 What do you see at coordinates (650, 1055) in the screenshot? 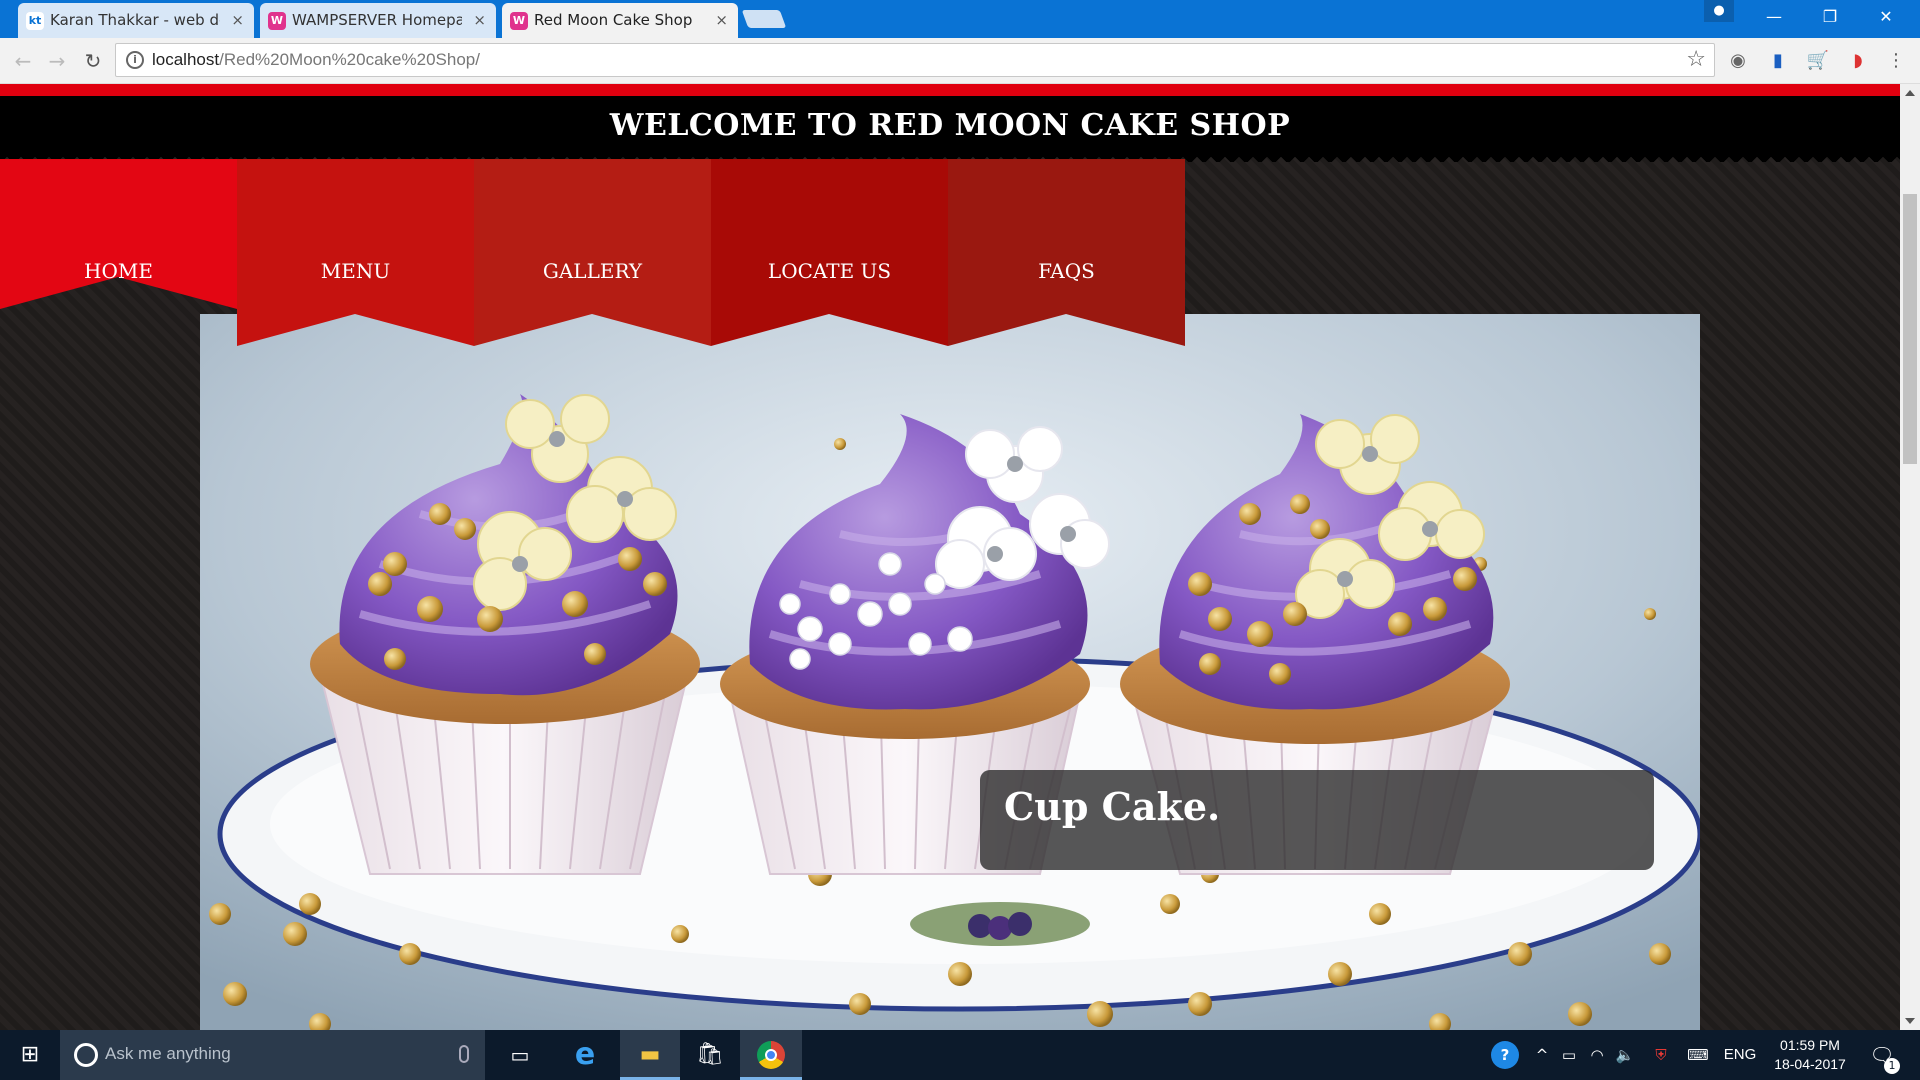
I see `file-explorer-icon: ▬` at bounding box center [650, 1055].